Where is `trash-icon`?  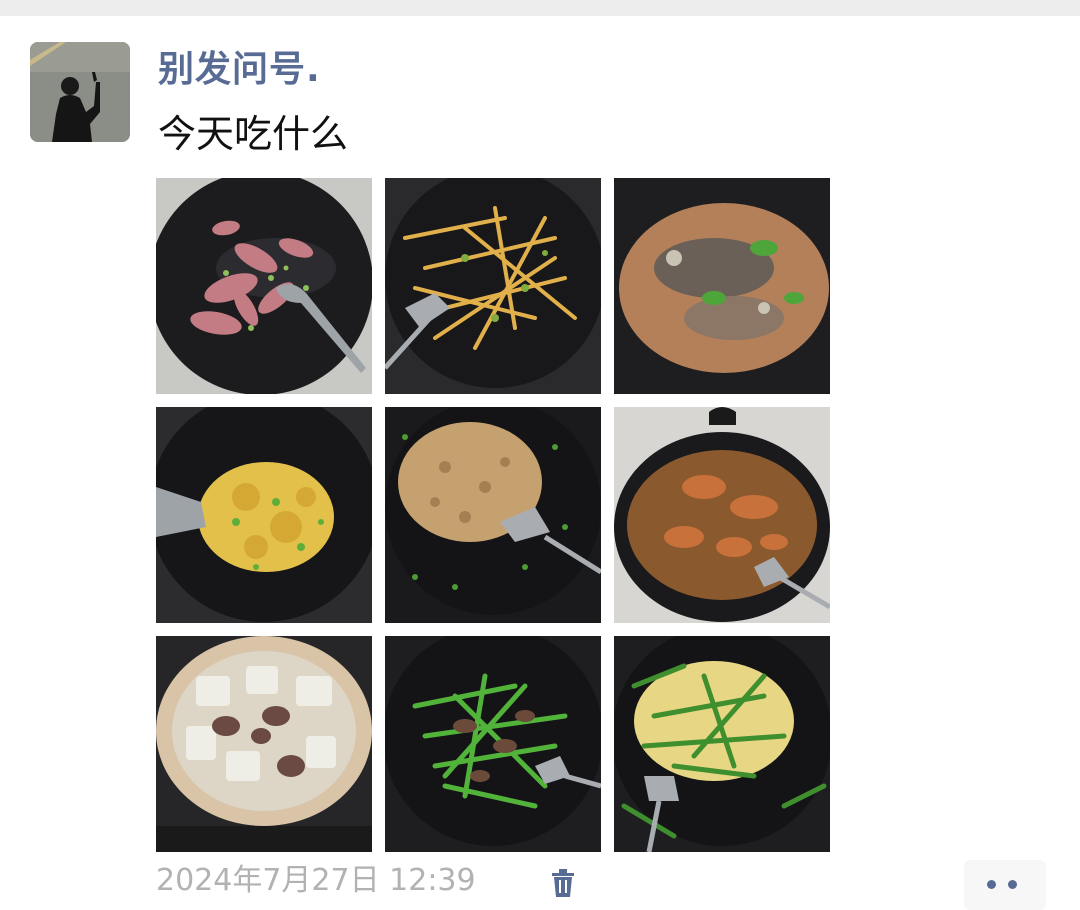 trash-icon is located at coordinates (563, 883).